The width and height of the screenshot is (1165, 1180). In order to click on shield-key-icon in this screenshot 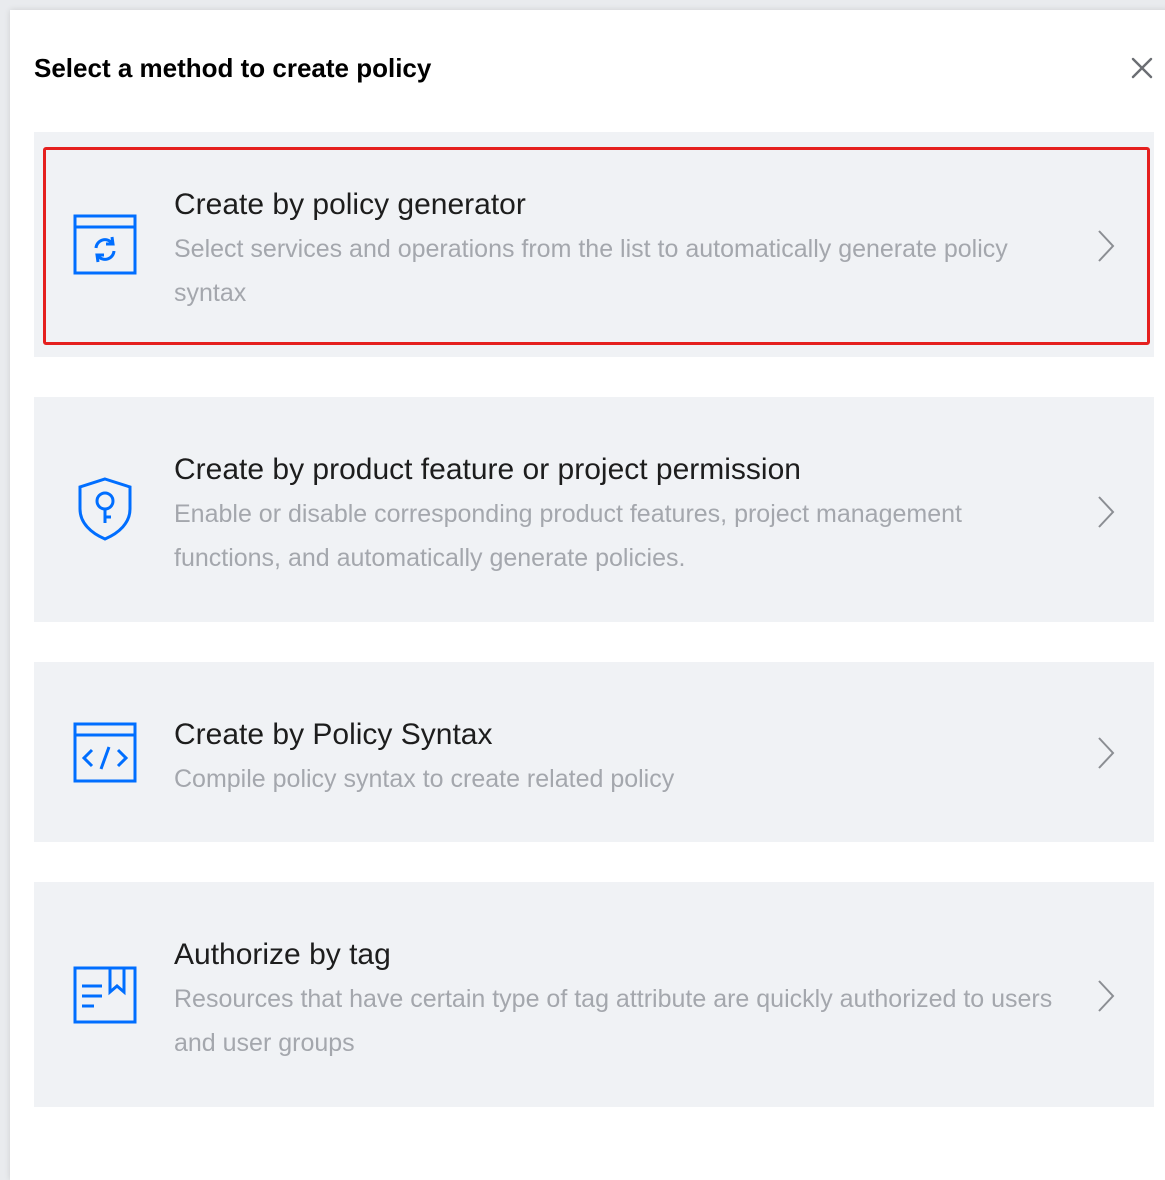, I will do `click(105, 508)`.